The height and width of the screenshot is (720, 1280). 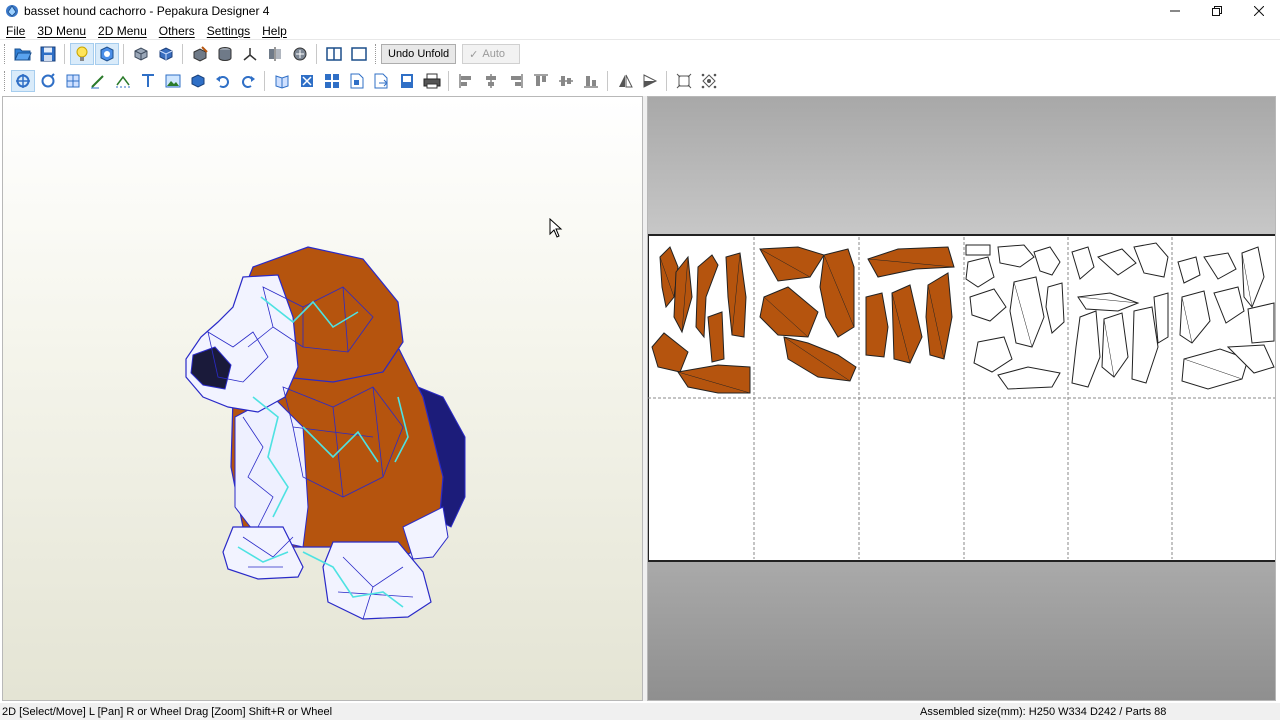 I want to click on undo-button, so click(x=223, y=81).